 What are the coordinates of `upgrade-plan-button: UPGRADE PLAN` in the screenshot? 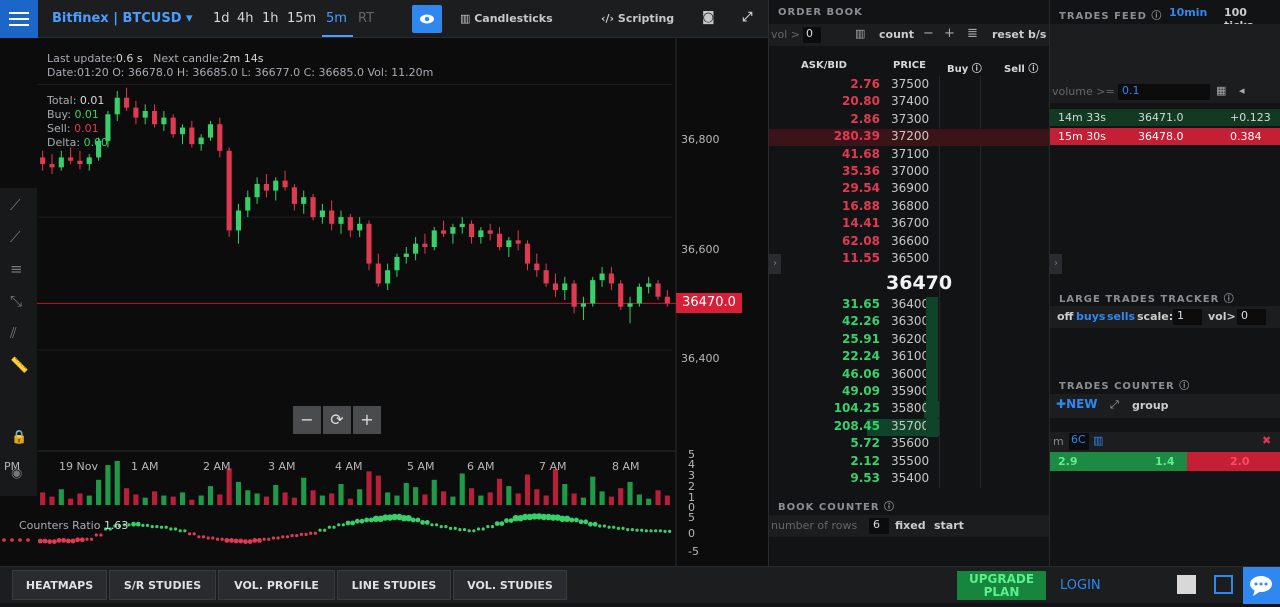 It's located at (1001, 585).